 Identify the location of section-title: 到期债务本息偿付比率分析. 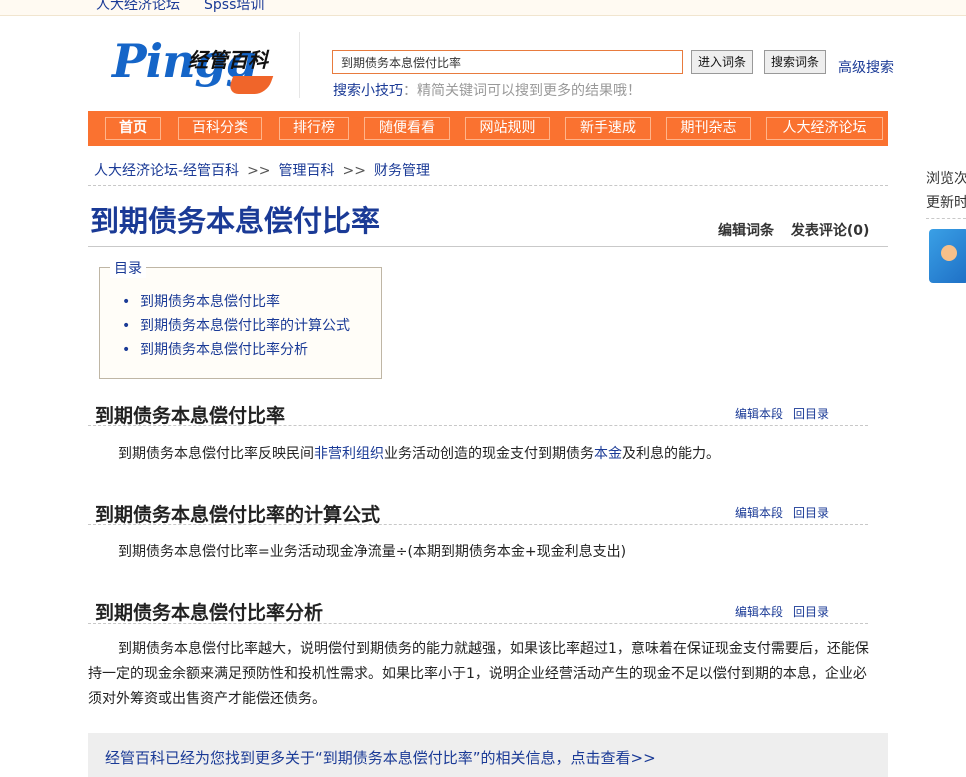
(209, 613).